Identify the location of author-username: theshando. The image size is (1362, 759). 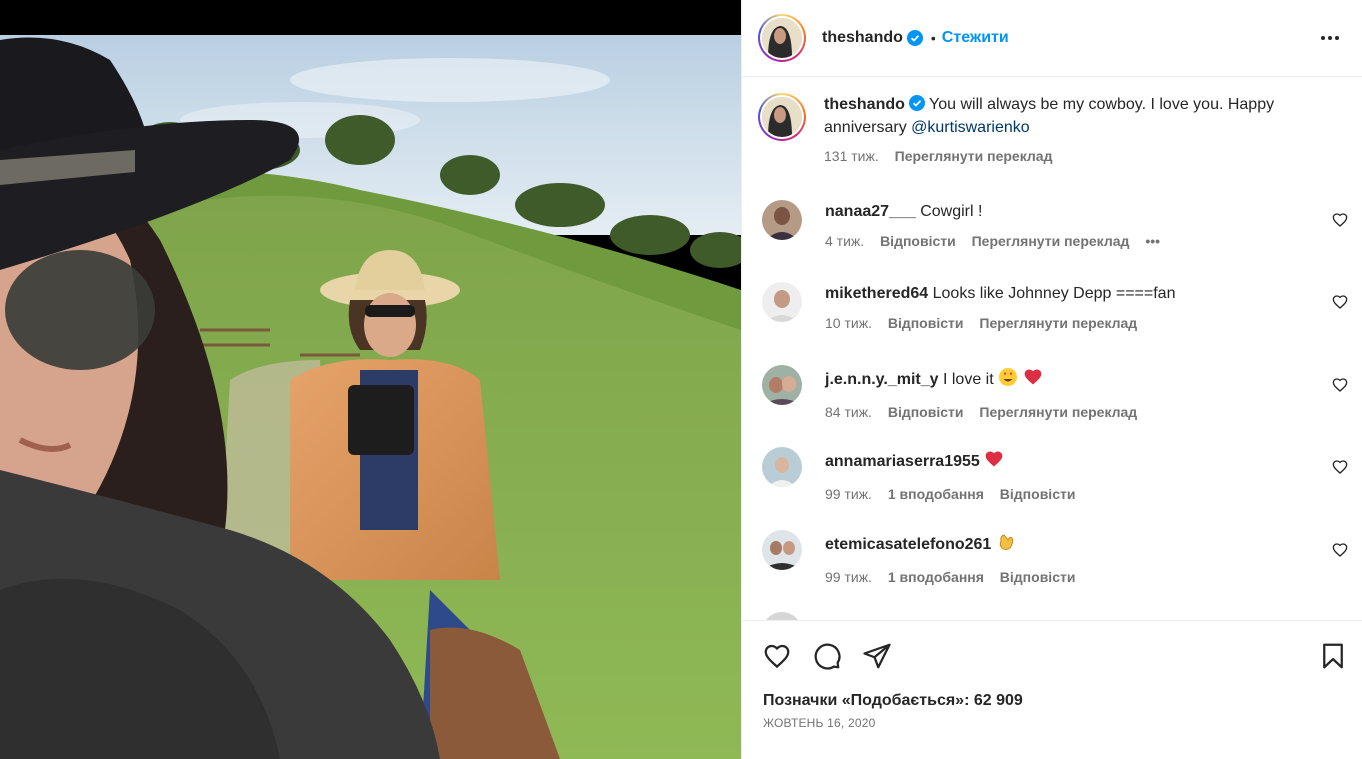
(862, 38).